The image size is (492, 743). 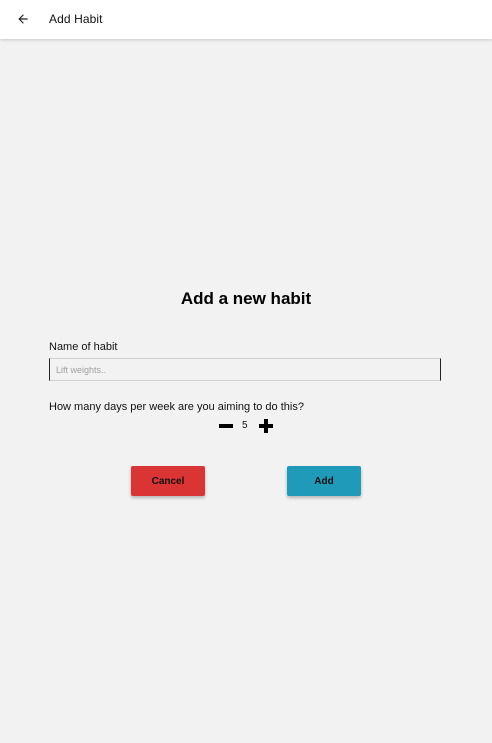 I want to click on cancel-button: Cancel, so click(x=168, y=481).